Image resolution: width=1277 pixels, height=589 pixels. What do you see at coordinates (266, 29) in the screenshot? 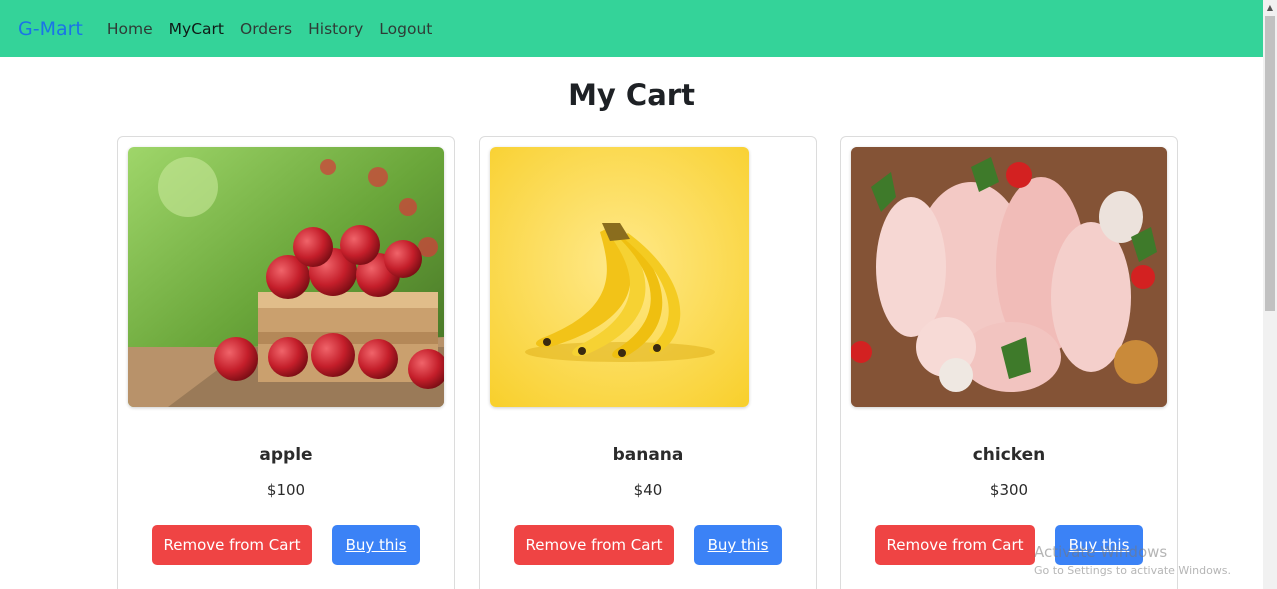
I see `nav-link-orders: Orders` at bounding box center [266, 29].